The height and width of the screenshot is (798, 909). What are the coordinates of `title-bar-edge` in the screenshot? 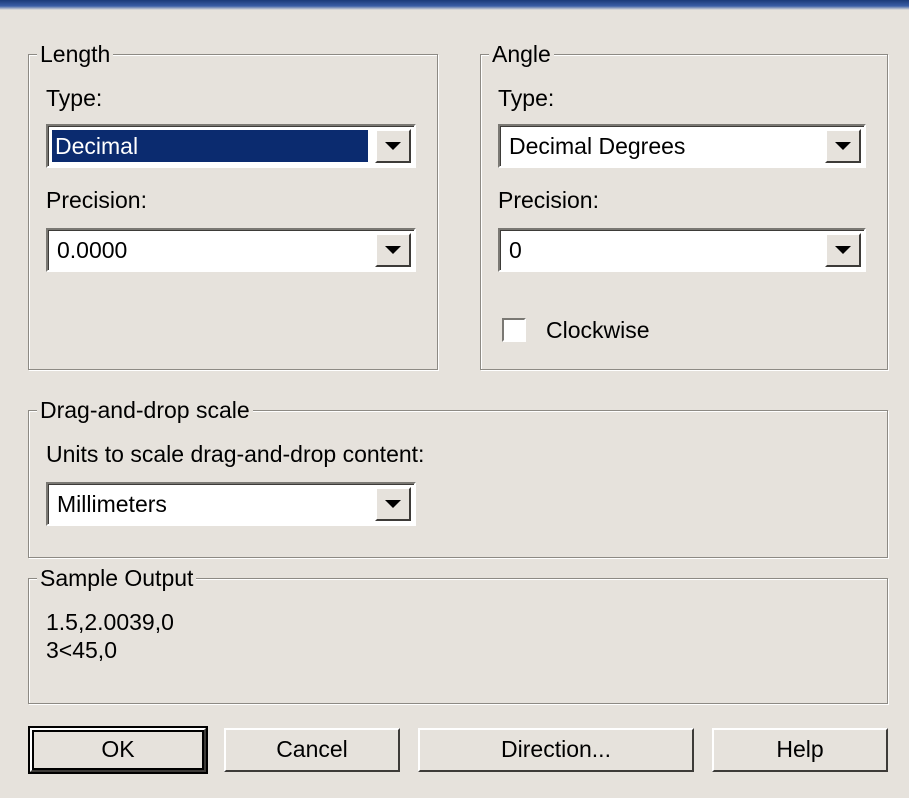 It's located at (454, 5).